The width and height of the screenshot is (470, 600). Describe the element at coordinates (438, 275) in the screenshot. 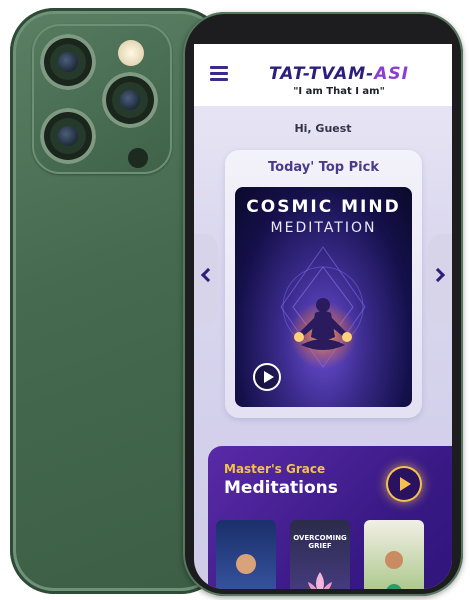

I see `chevron-right-icon` at that location.